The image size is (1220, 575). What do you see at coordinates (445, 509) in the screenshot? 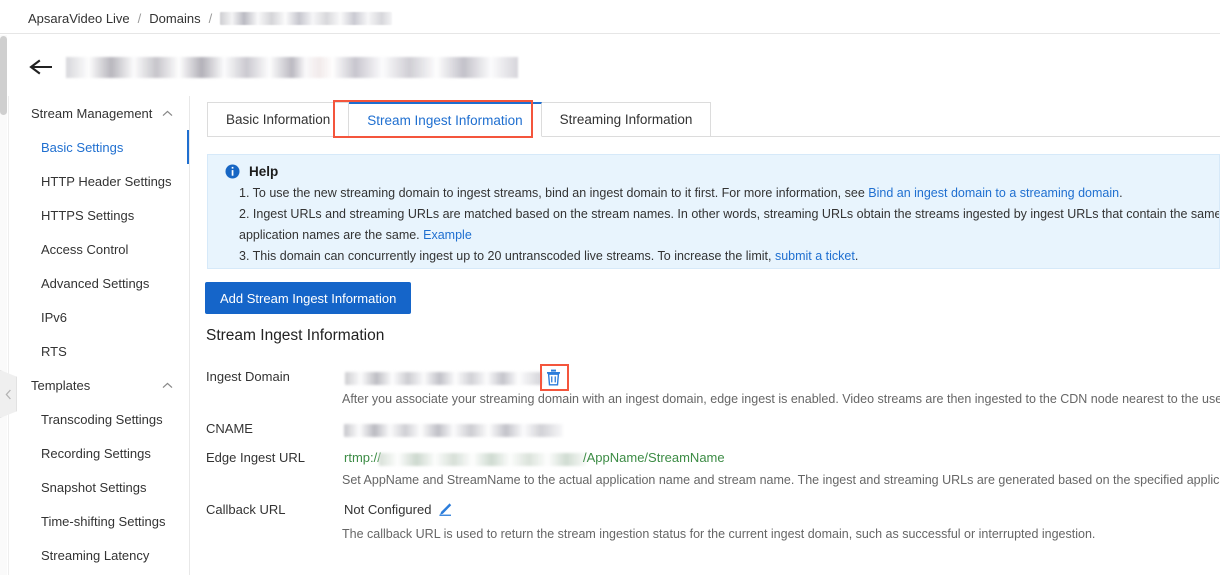
I see `pencil-edit-icon` at bounding box center [445, 509].